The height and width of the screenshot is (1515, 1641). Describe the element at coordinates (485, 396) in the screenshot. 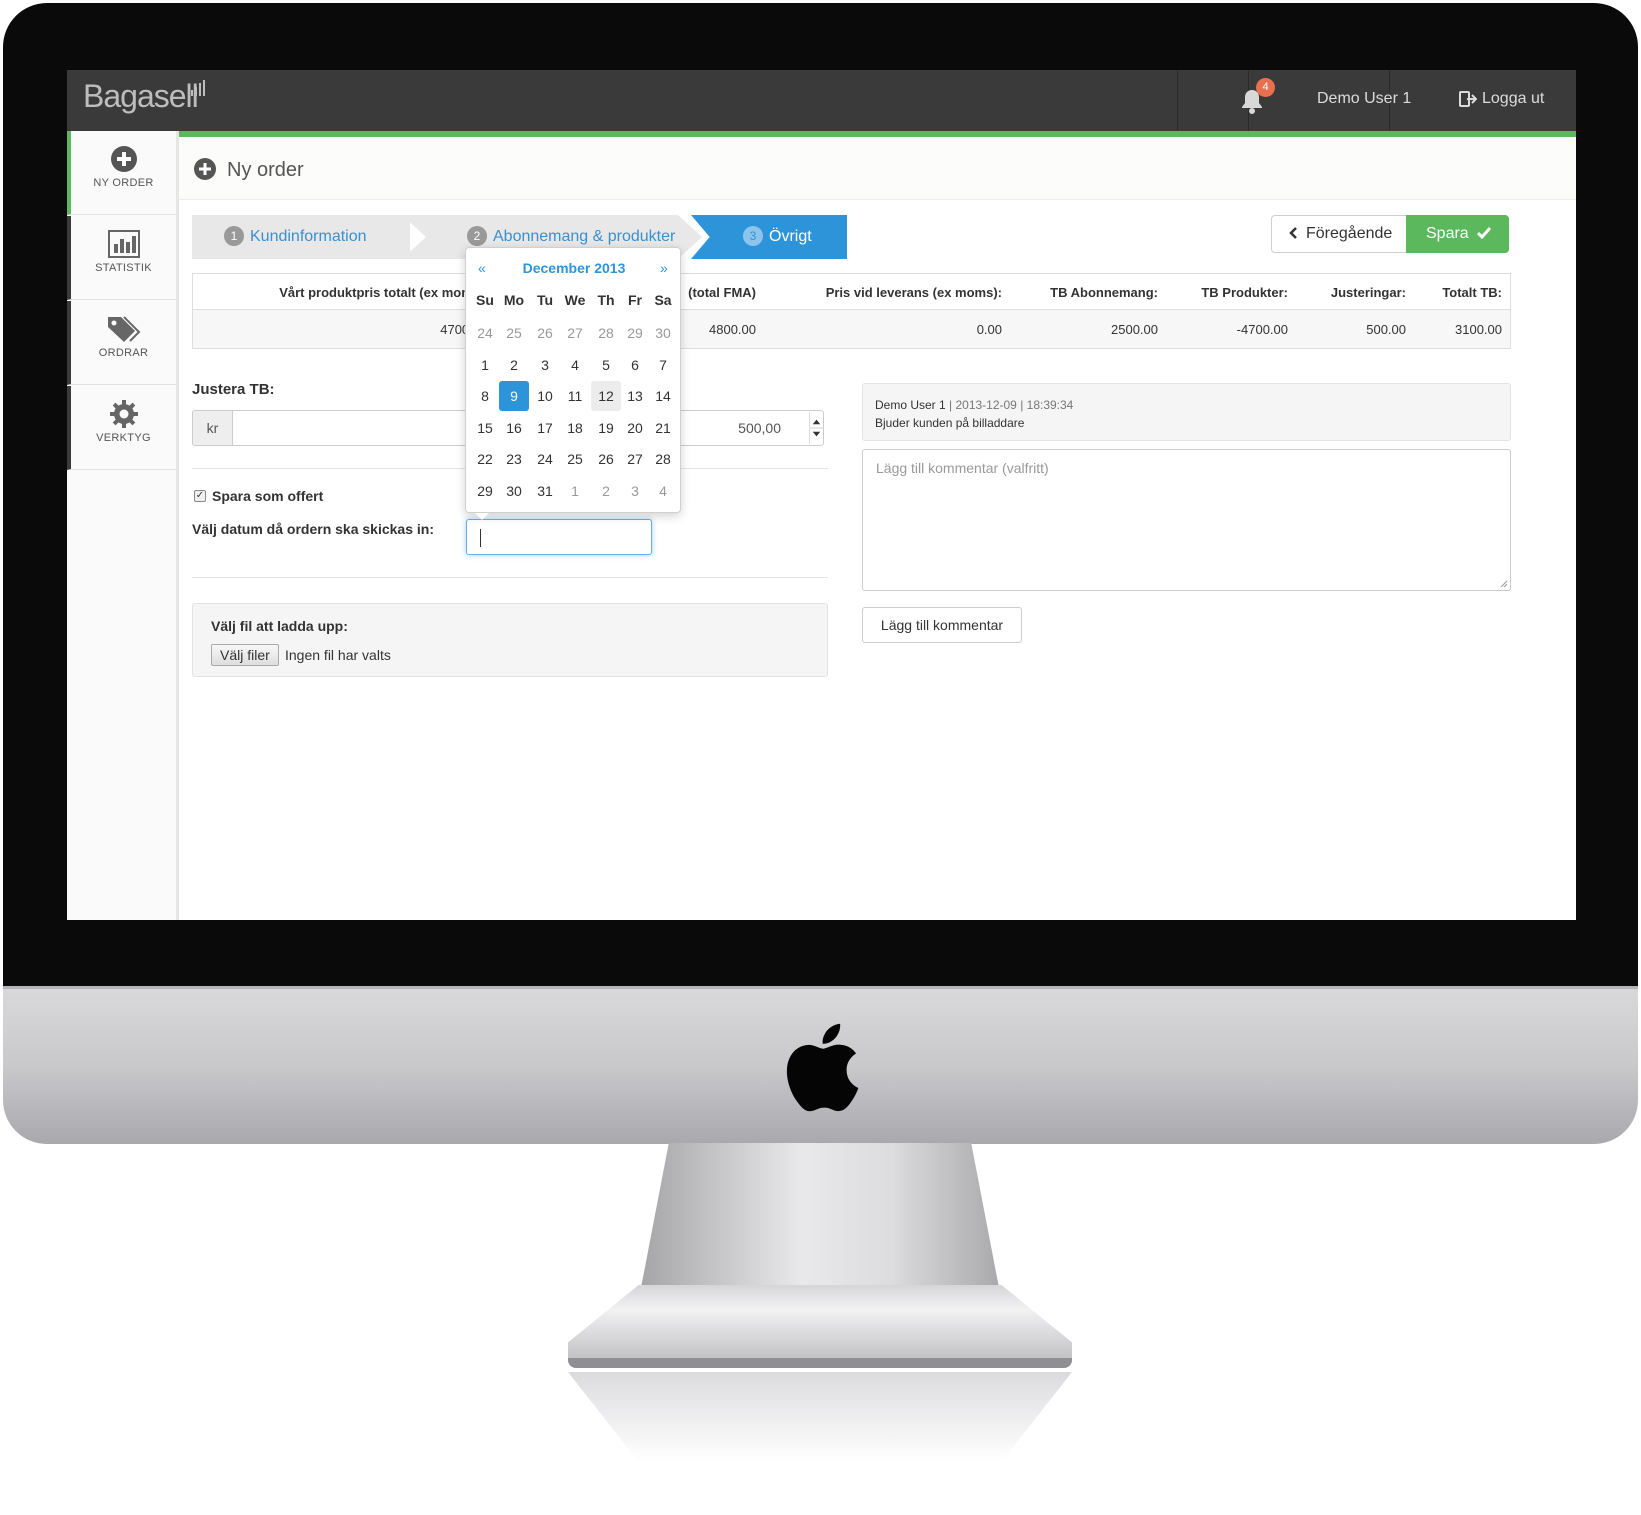

I see `datepicker-day: 8` at that location.